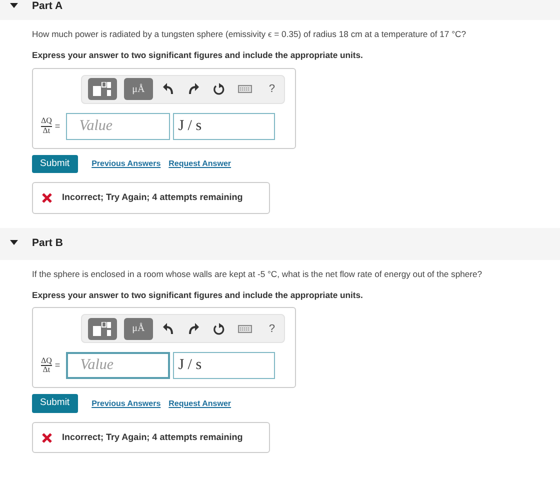 The width and height of the screenshot is (560, 480). Describe the element at coordinates (258, 274) in the screenshot. I see `question-text: If the sphere is enclosed in a room whose walls are kept at -5 °C, what is the net flow rate of energy out of the sphere?` at that location.